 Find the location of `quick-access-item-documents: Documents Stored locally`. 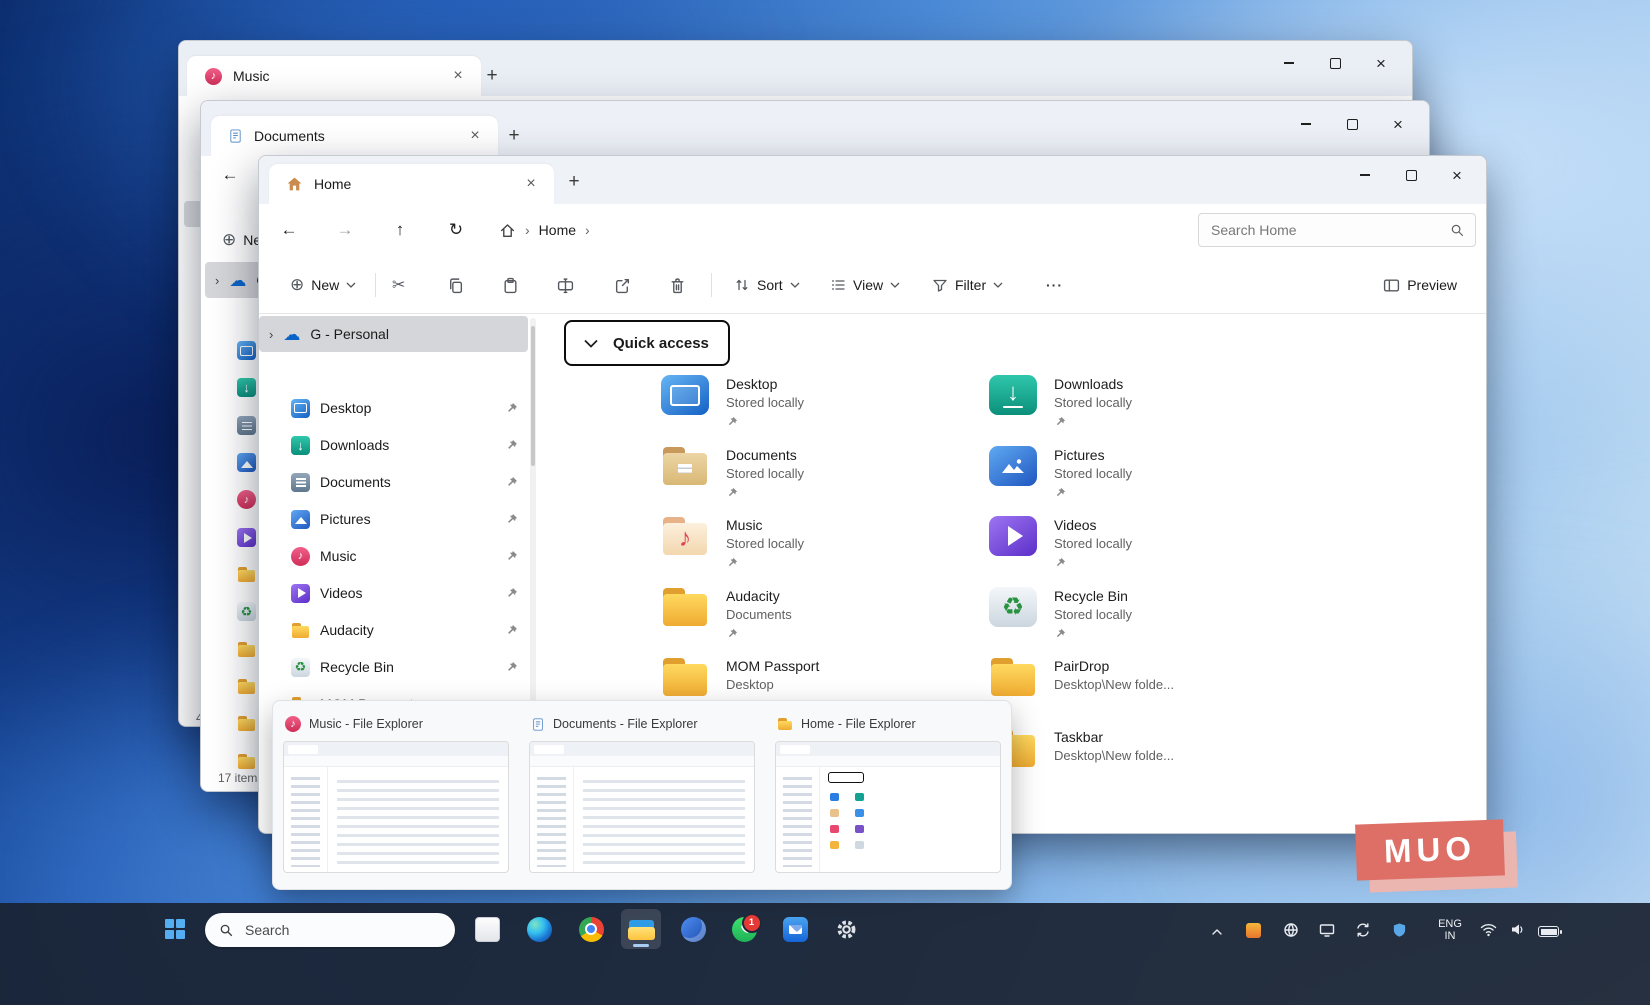

quick-access-item-documents: Documents Stored locally is located at coordinates (732, 472).